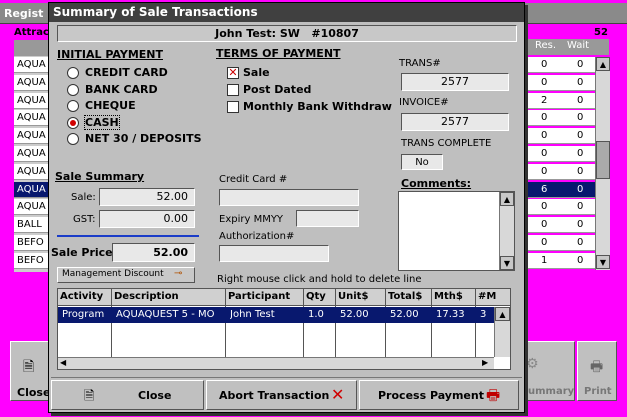  Describe the element at coordinates (259, 296) in the screenshot. I see `table-column-header: Participant` at that location.